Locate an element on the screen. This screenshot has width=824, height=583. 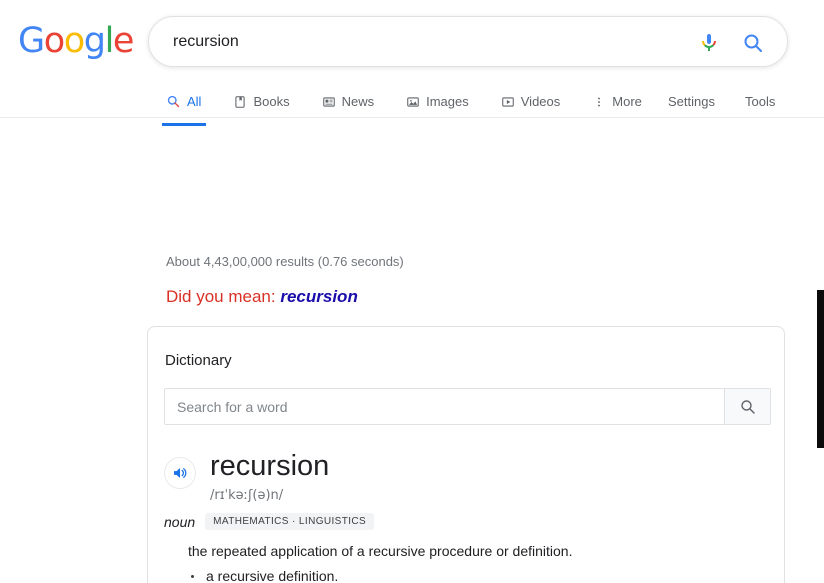
did-you-mean-prefix: Did you mean: is located at coordinates (221, 296).